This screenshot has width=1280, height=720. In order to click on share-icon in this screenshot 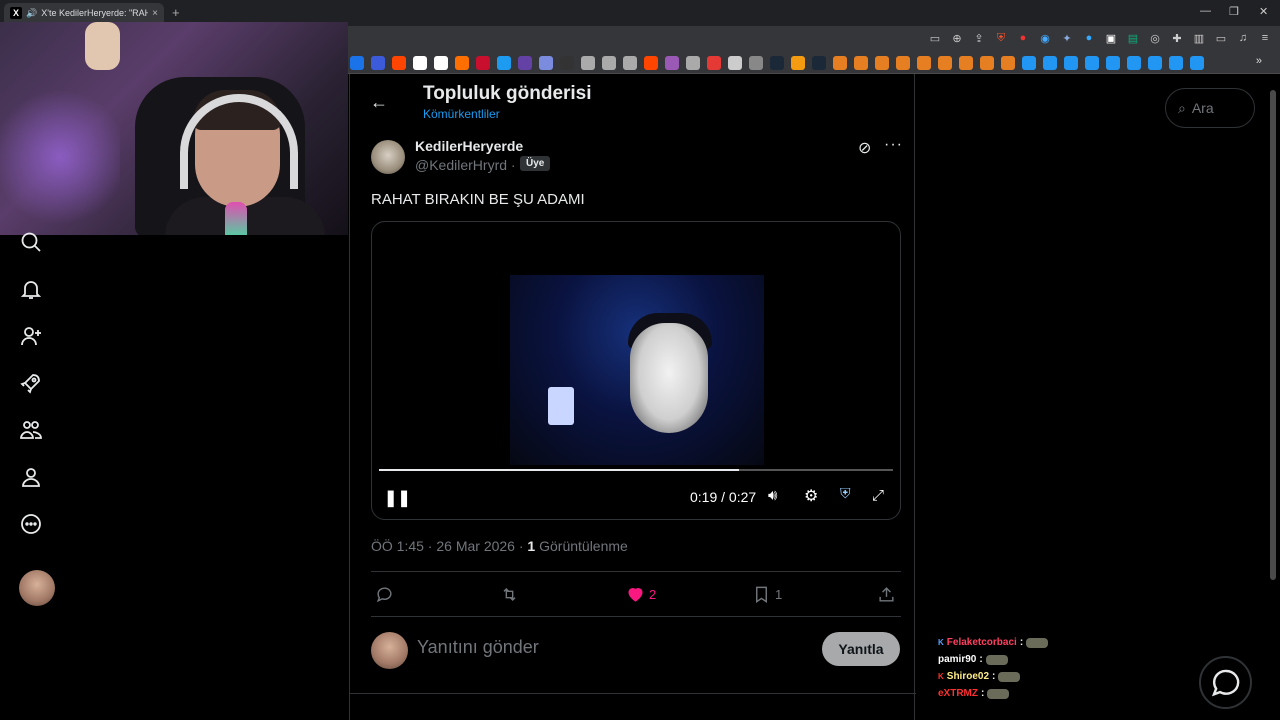, I will do `click(886, 594)`.